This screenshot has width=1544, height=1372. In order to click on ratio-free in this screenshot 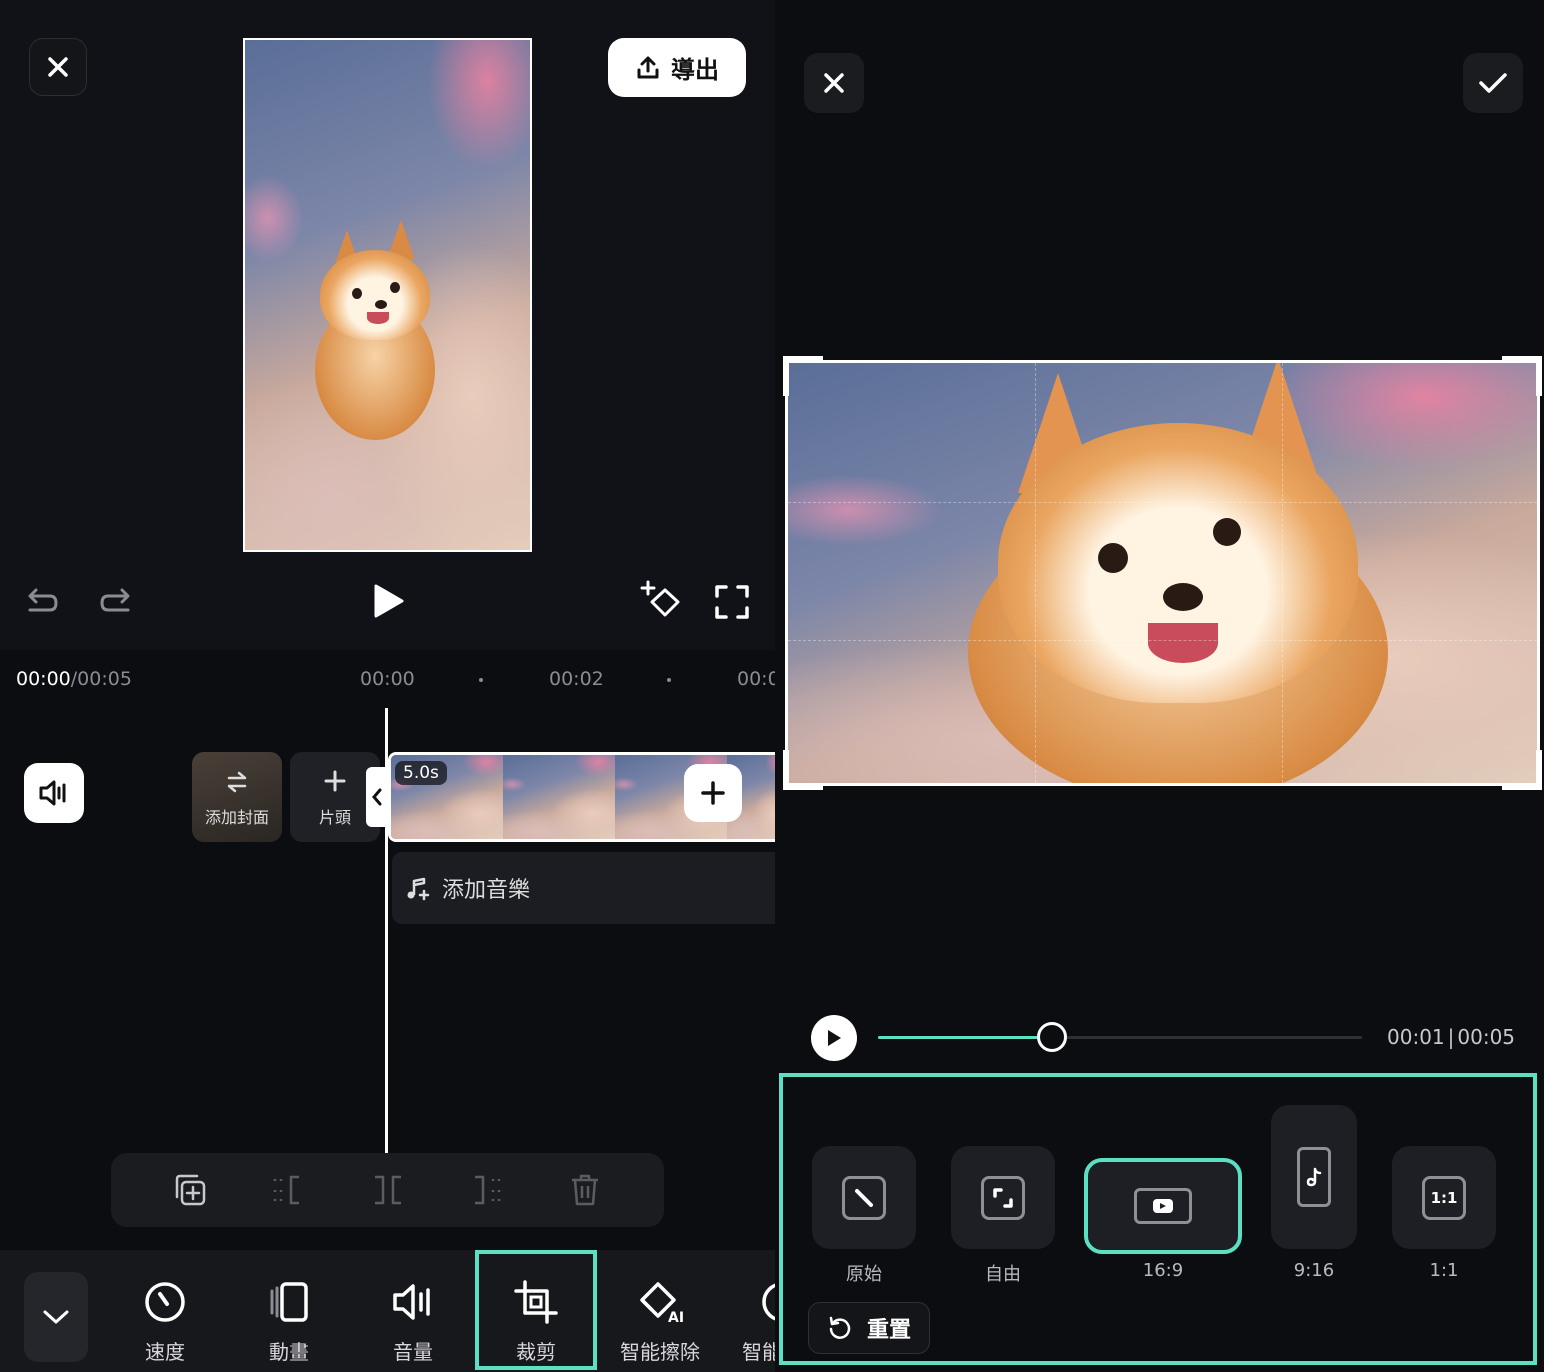, I will do `click(1003, 1197)`.